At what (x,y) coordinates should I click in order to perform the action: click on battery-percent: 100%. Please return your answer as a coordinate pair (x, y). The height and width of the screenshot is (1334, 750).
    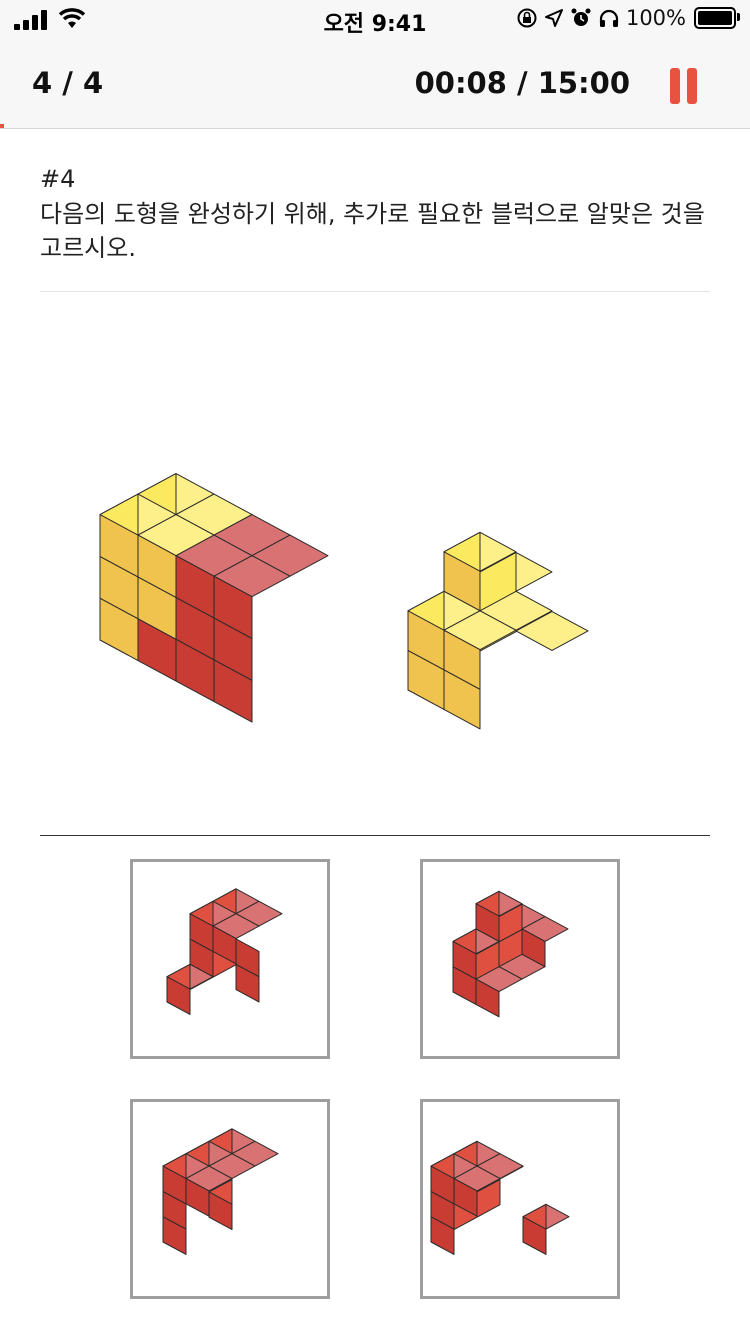
    Looking at the image, I should click on (655, 18).